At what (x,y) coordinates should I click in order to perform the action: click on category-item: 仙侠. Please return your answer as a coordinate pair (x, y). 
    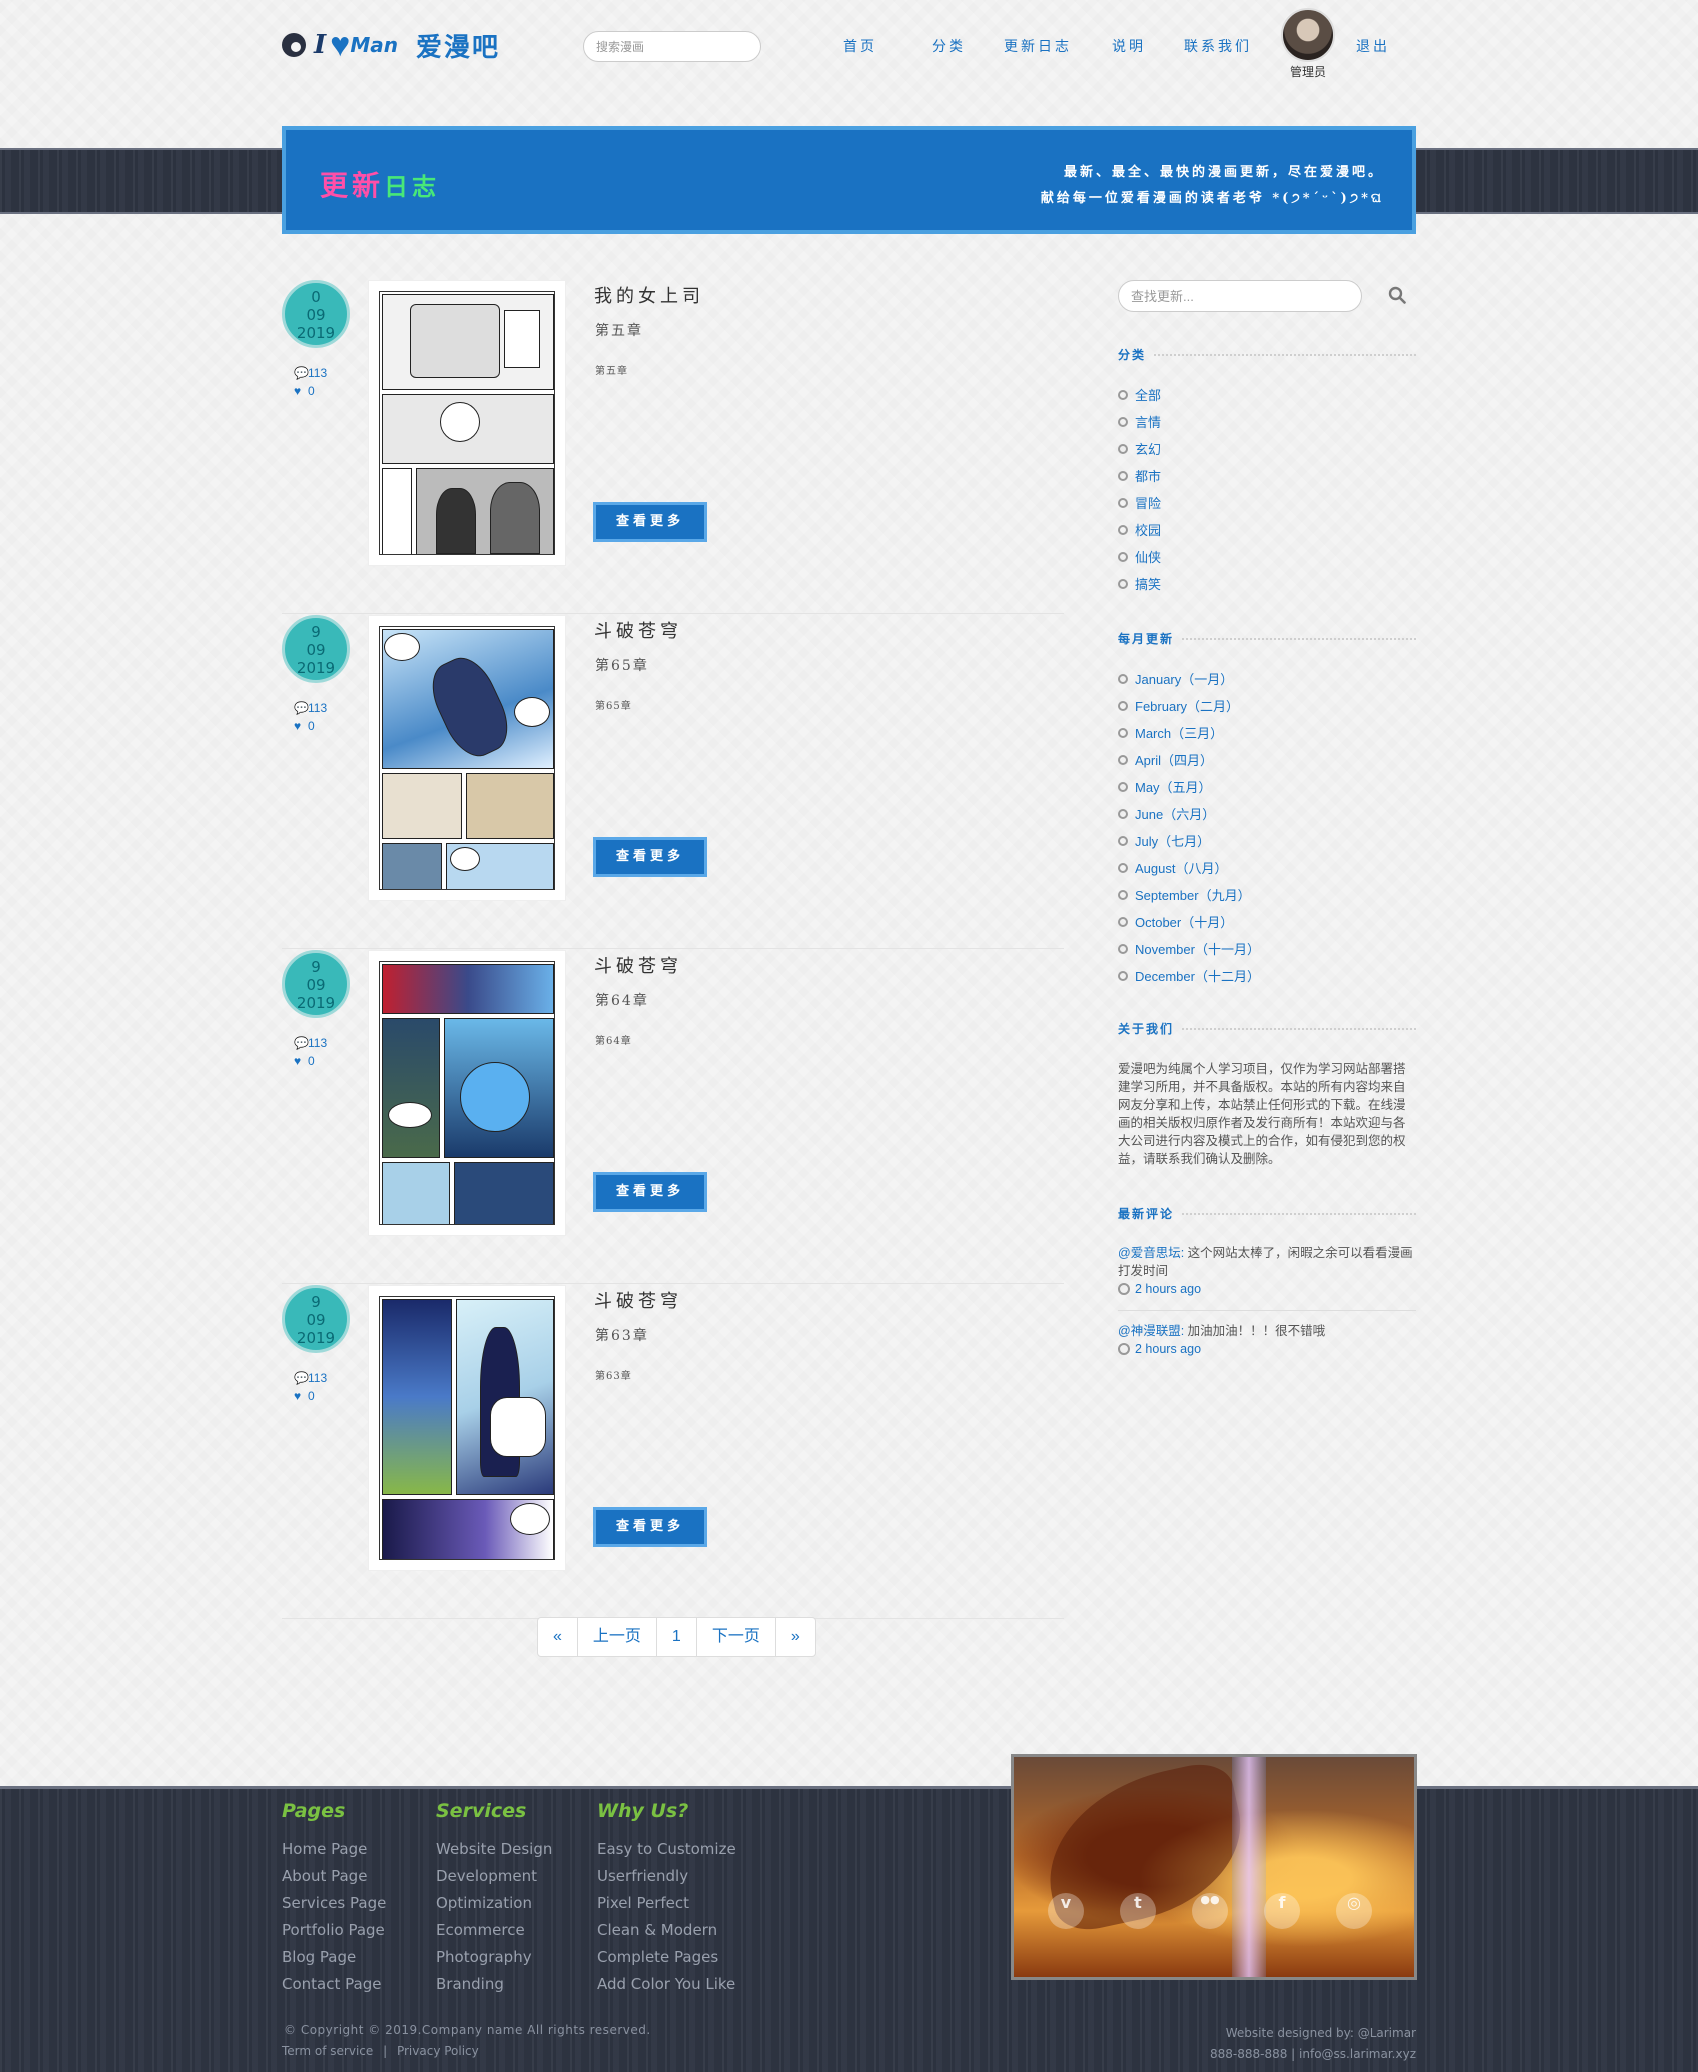
    Looking at the image, I should click on (1139, 556).